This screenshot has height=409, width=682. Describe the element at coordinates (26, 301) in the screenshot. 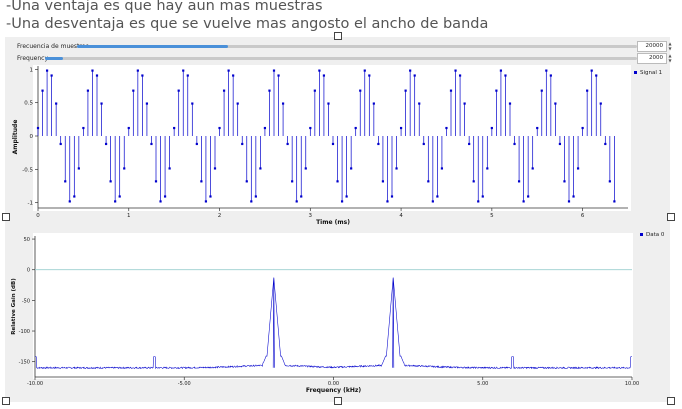

I see `freq-y-tick-label: -50` at that location.